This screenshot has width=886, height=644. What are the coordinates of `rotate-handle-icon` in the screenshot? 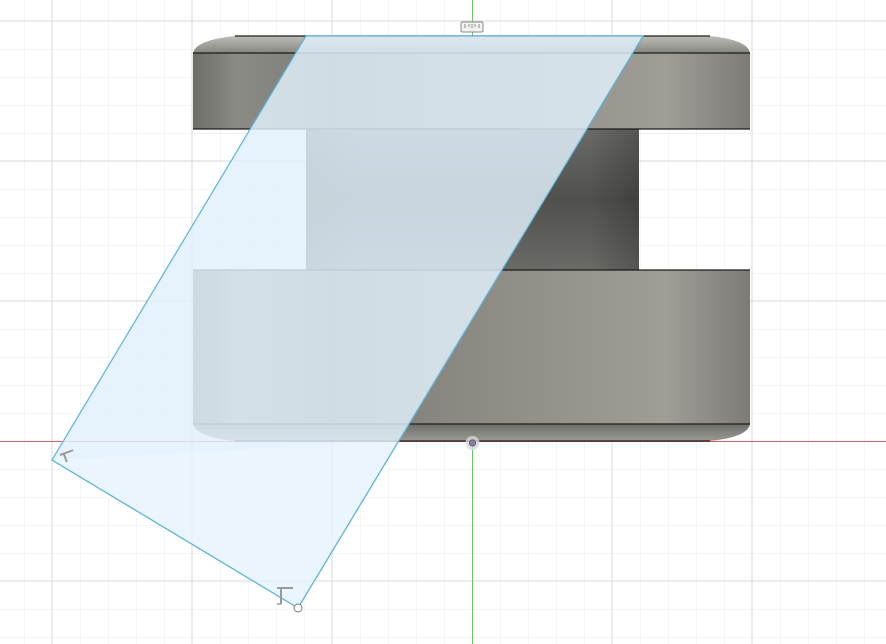 It's located at (298, 608).